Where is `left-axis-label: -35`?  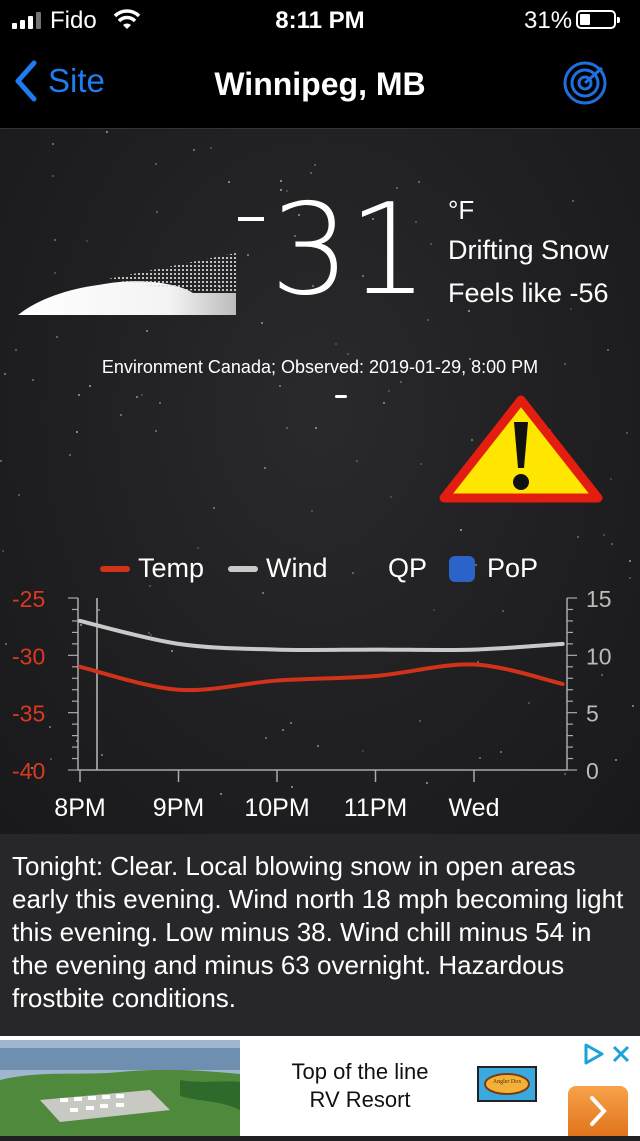 left-axis-label: -35 is located at coordinates (28, 714).